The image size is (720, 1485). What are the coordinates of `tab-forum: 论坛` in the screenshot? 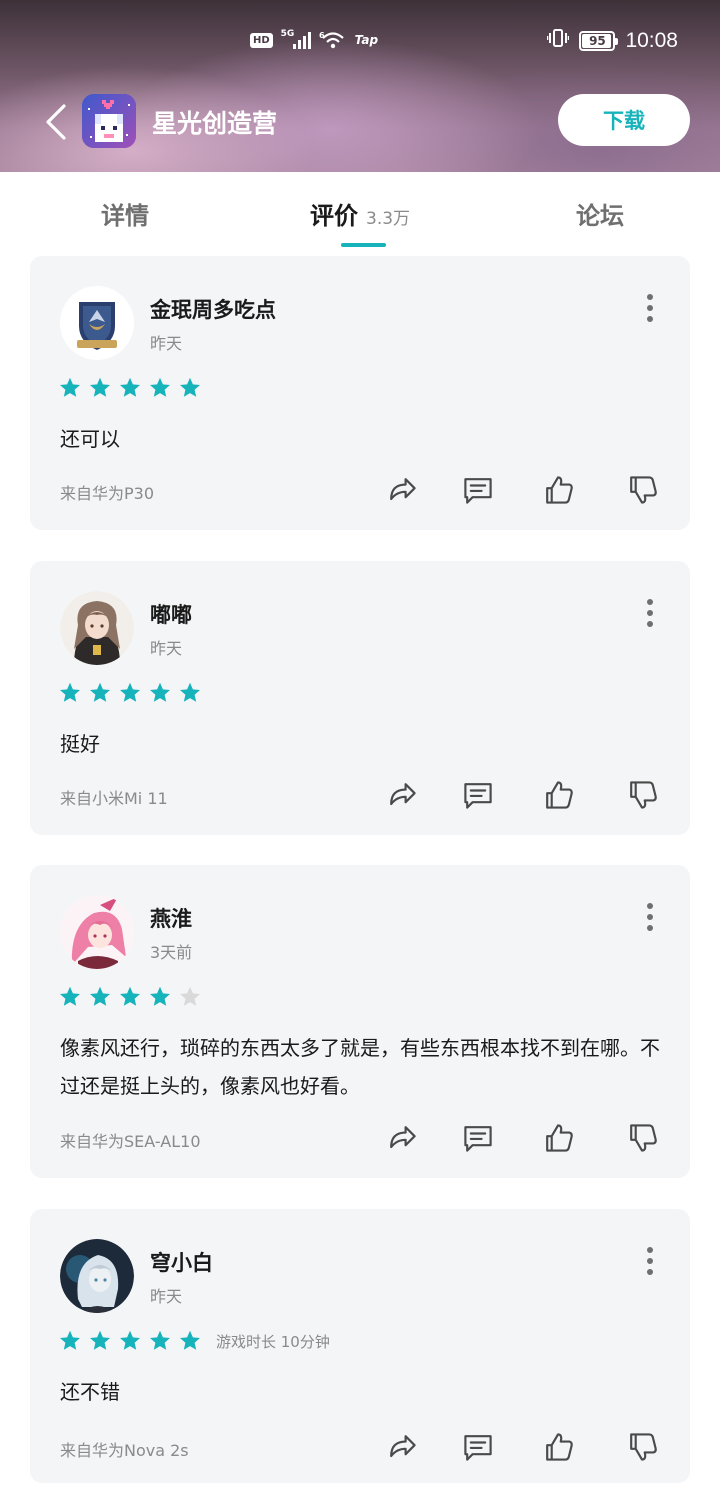 It's located at (600, 213).